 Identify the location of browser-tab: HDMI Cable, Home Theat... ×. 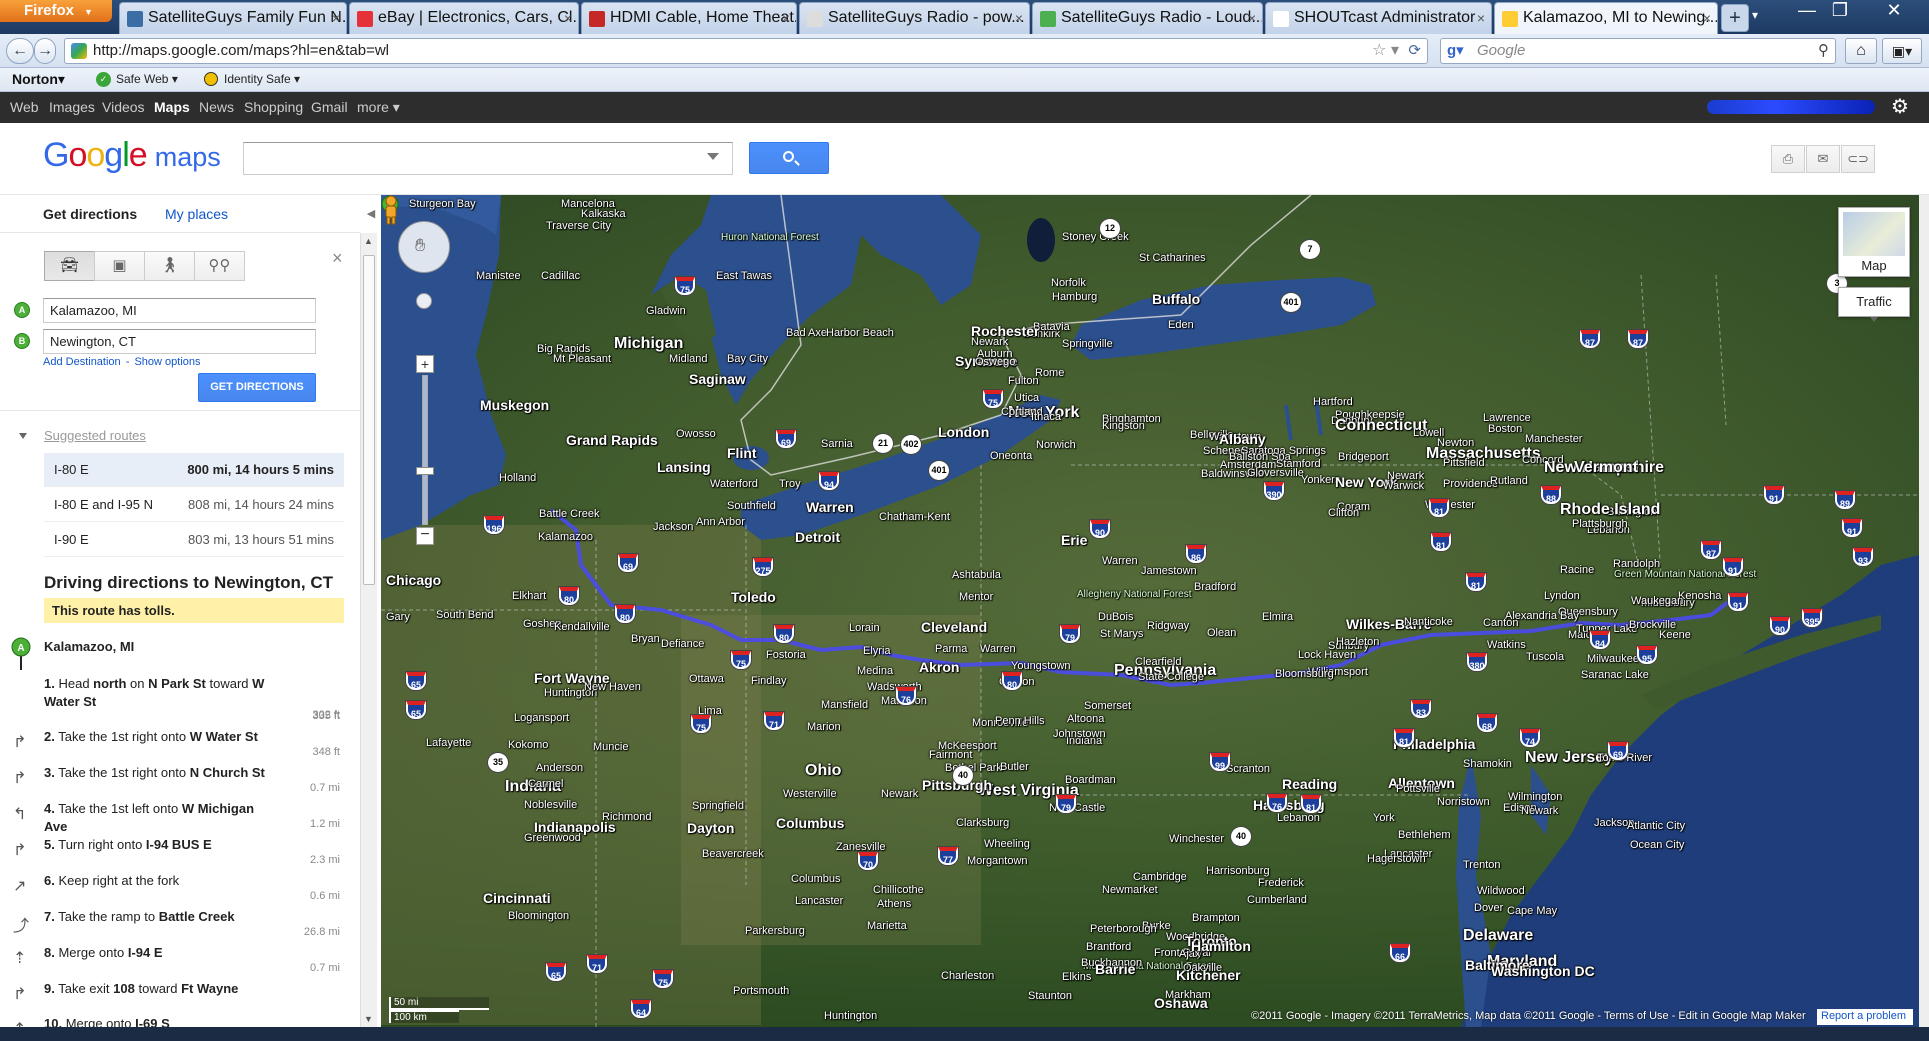
(689, 18).